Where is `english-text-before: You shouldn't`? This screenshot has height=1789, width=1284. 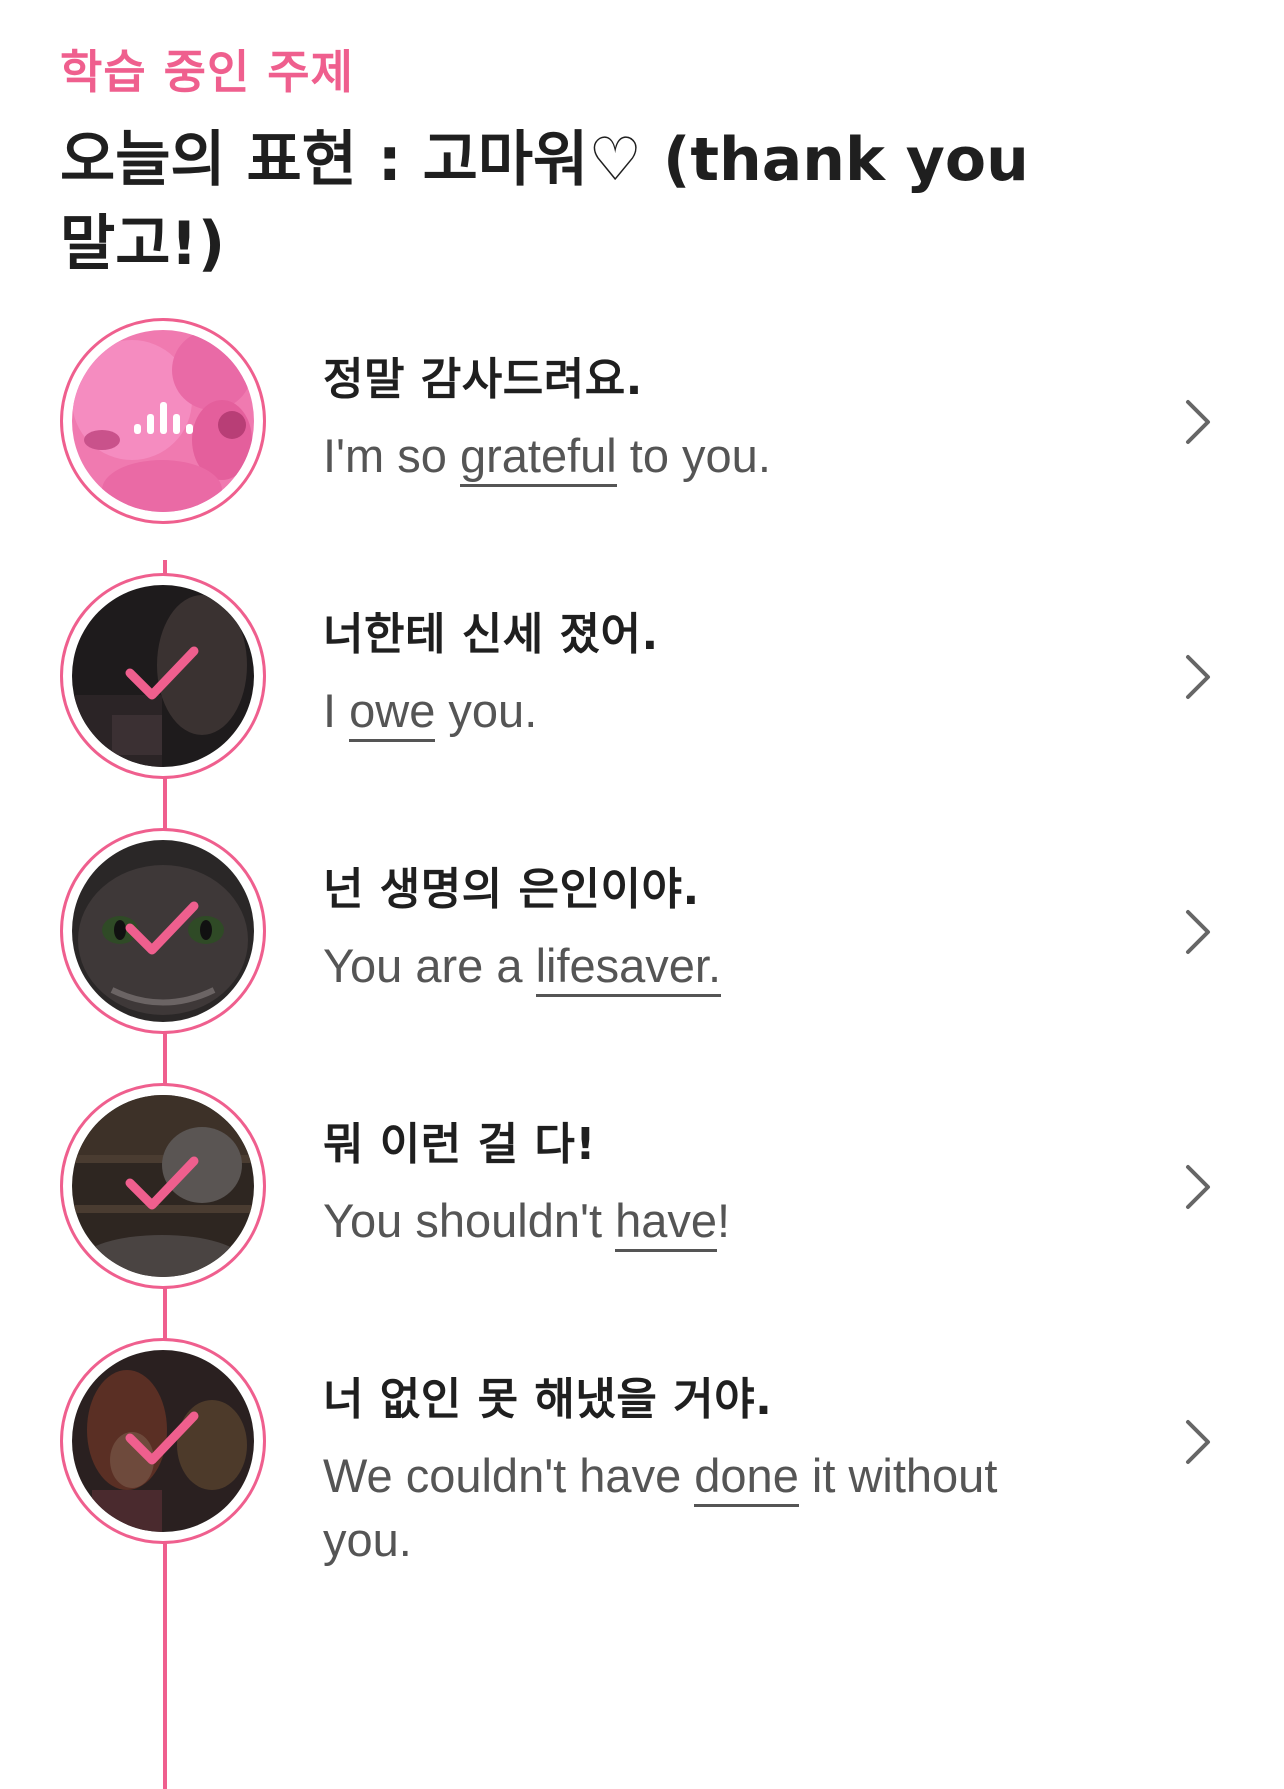
english-text-before: You shouldn't is located at coordinates (469, 1220).